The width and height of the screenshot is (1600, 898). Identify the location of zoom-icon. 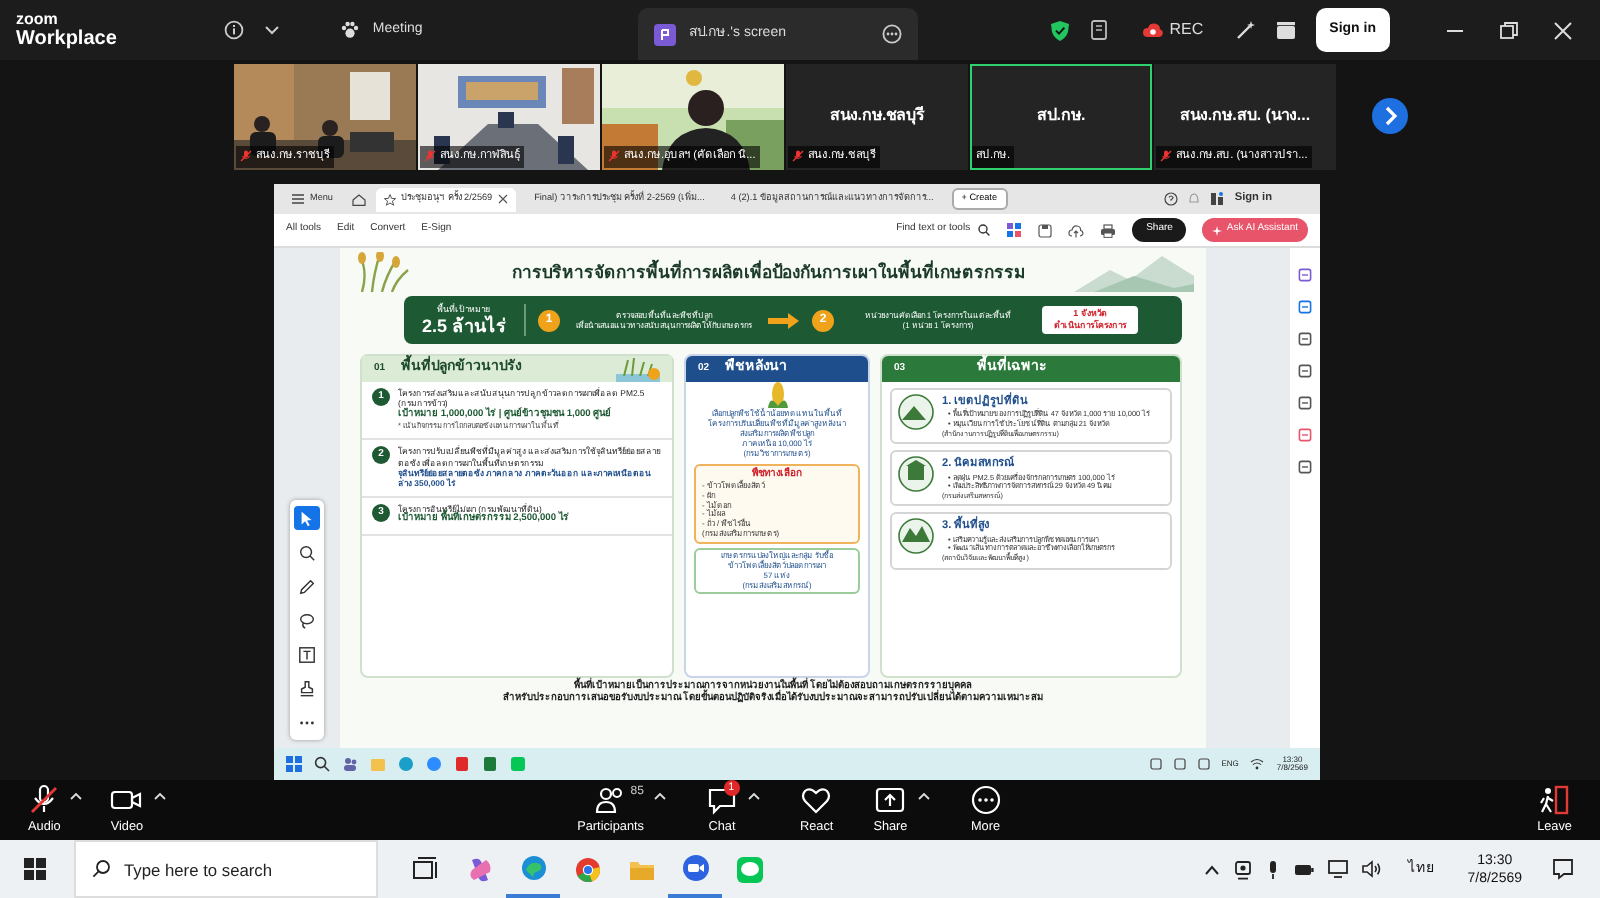
(307, 552).